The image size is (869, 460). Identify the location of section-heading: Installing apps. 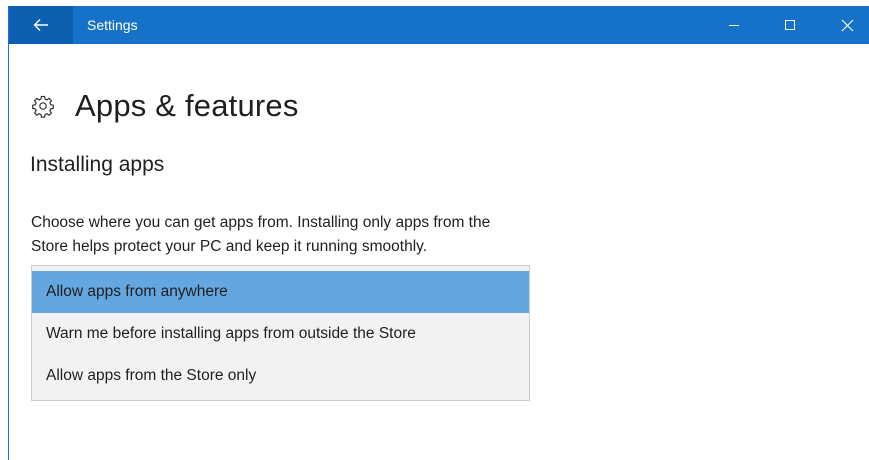
(97, 164).